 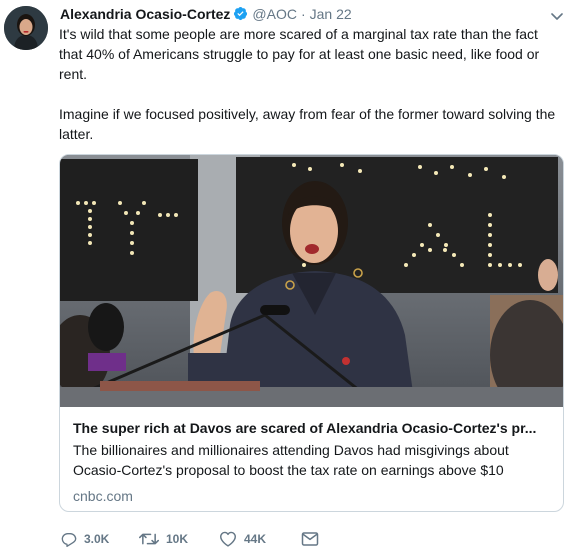 I want to click on like-icon, so click(x=228, y=539).